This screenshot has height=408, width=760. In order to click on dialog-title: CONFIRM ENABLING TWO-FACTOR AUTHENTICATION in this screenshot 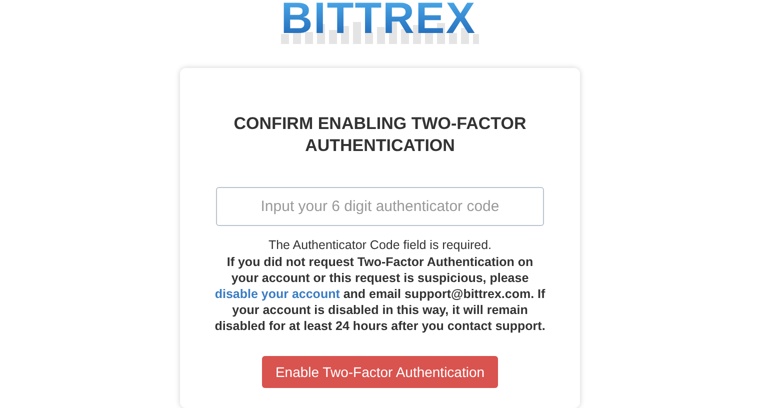, I will do `click(380, 135)`.